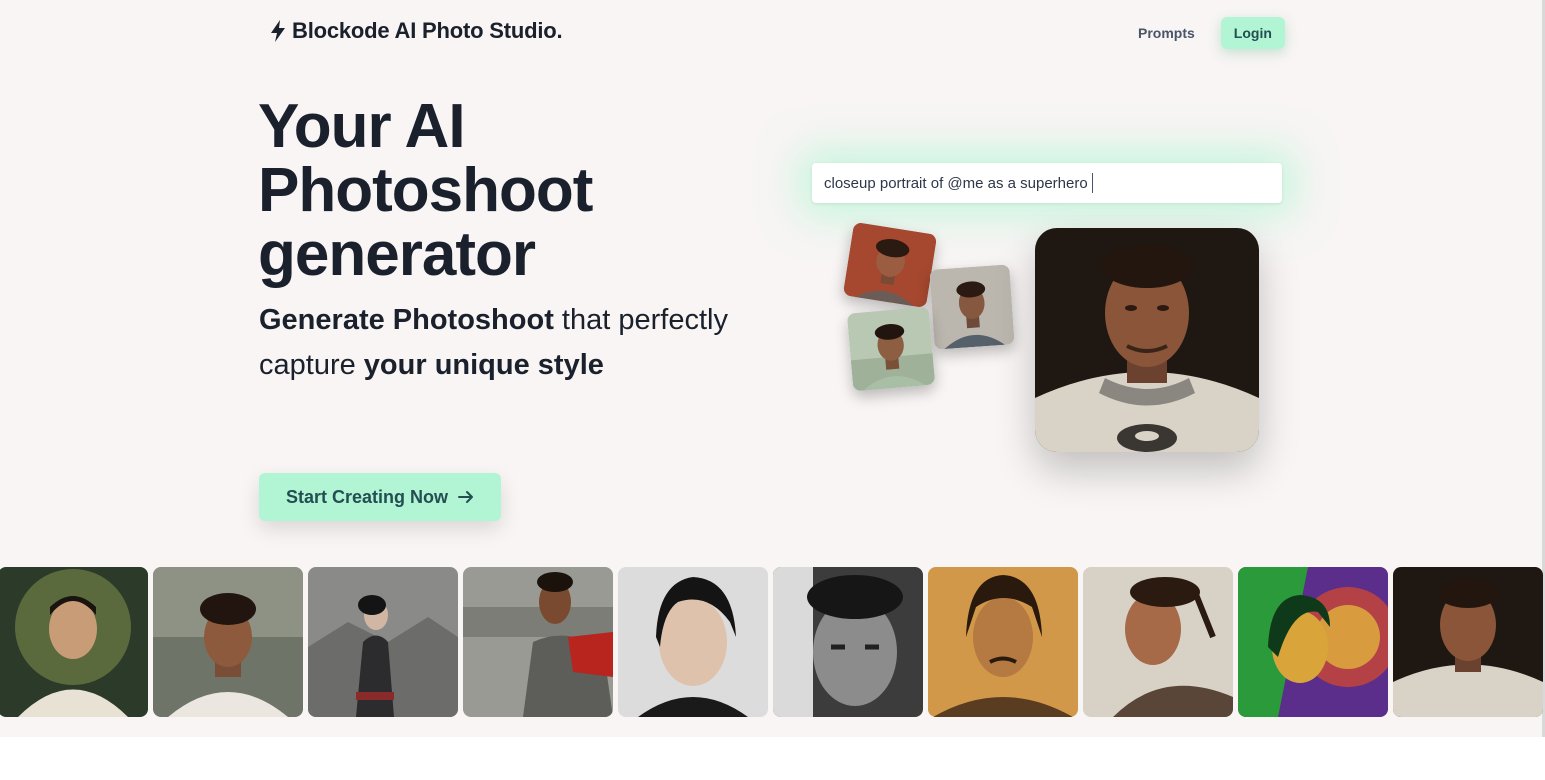 This screenshot has height=780, width=1545. Describe the element at coordinates (1166, 33) in the screenshot. I see `prompts-link: Prompts` at that location.